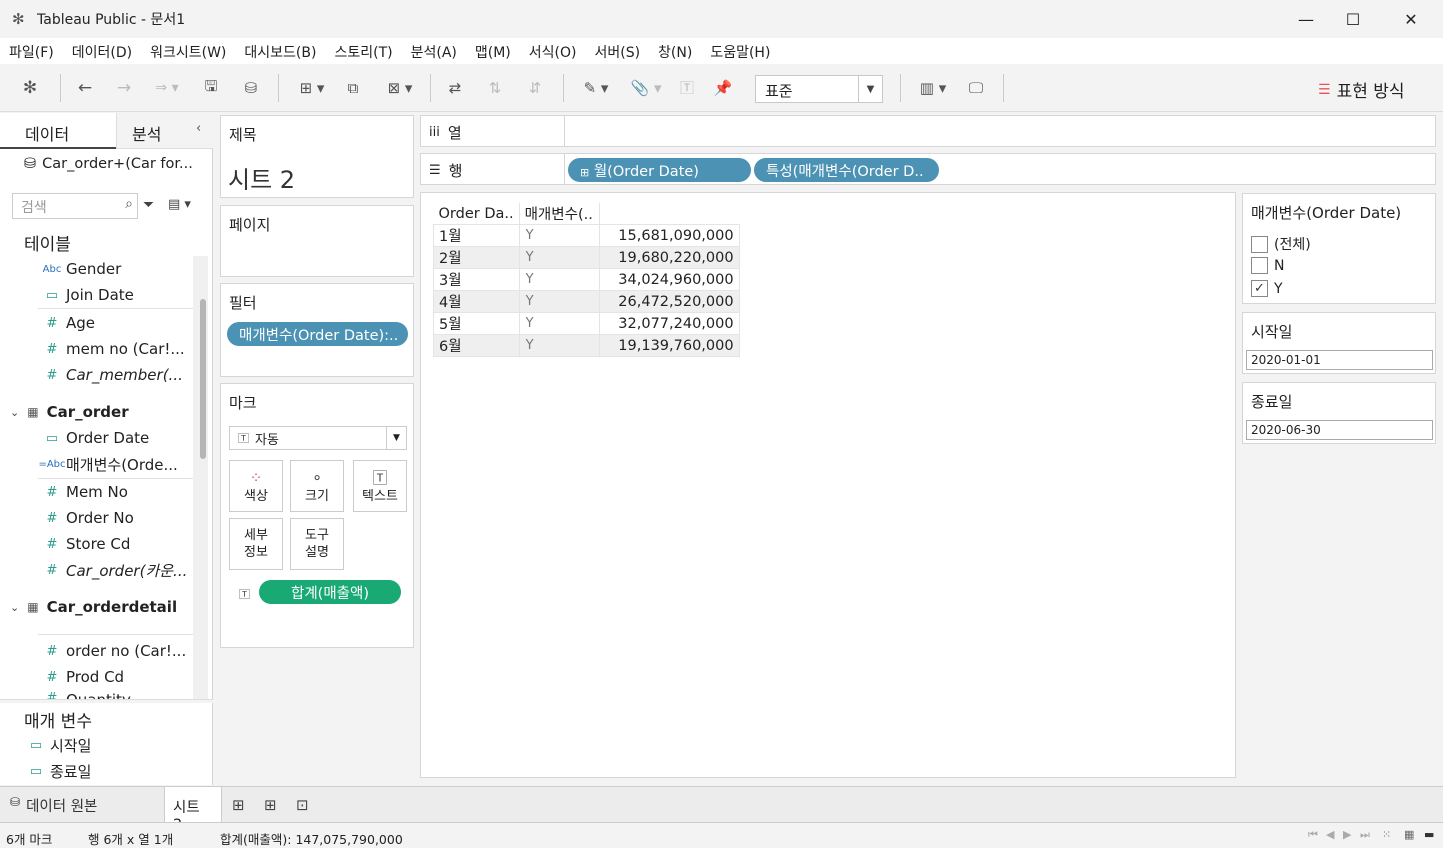  Describe the element at coordinates (617, 51) in the screenshot. I see `menu-server: 서버(S)` at that location.